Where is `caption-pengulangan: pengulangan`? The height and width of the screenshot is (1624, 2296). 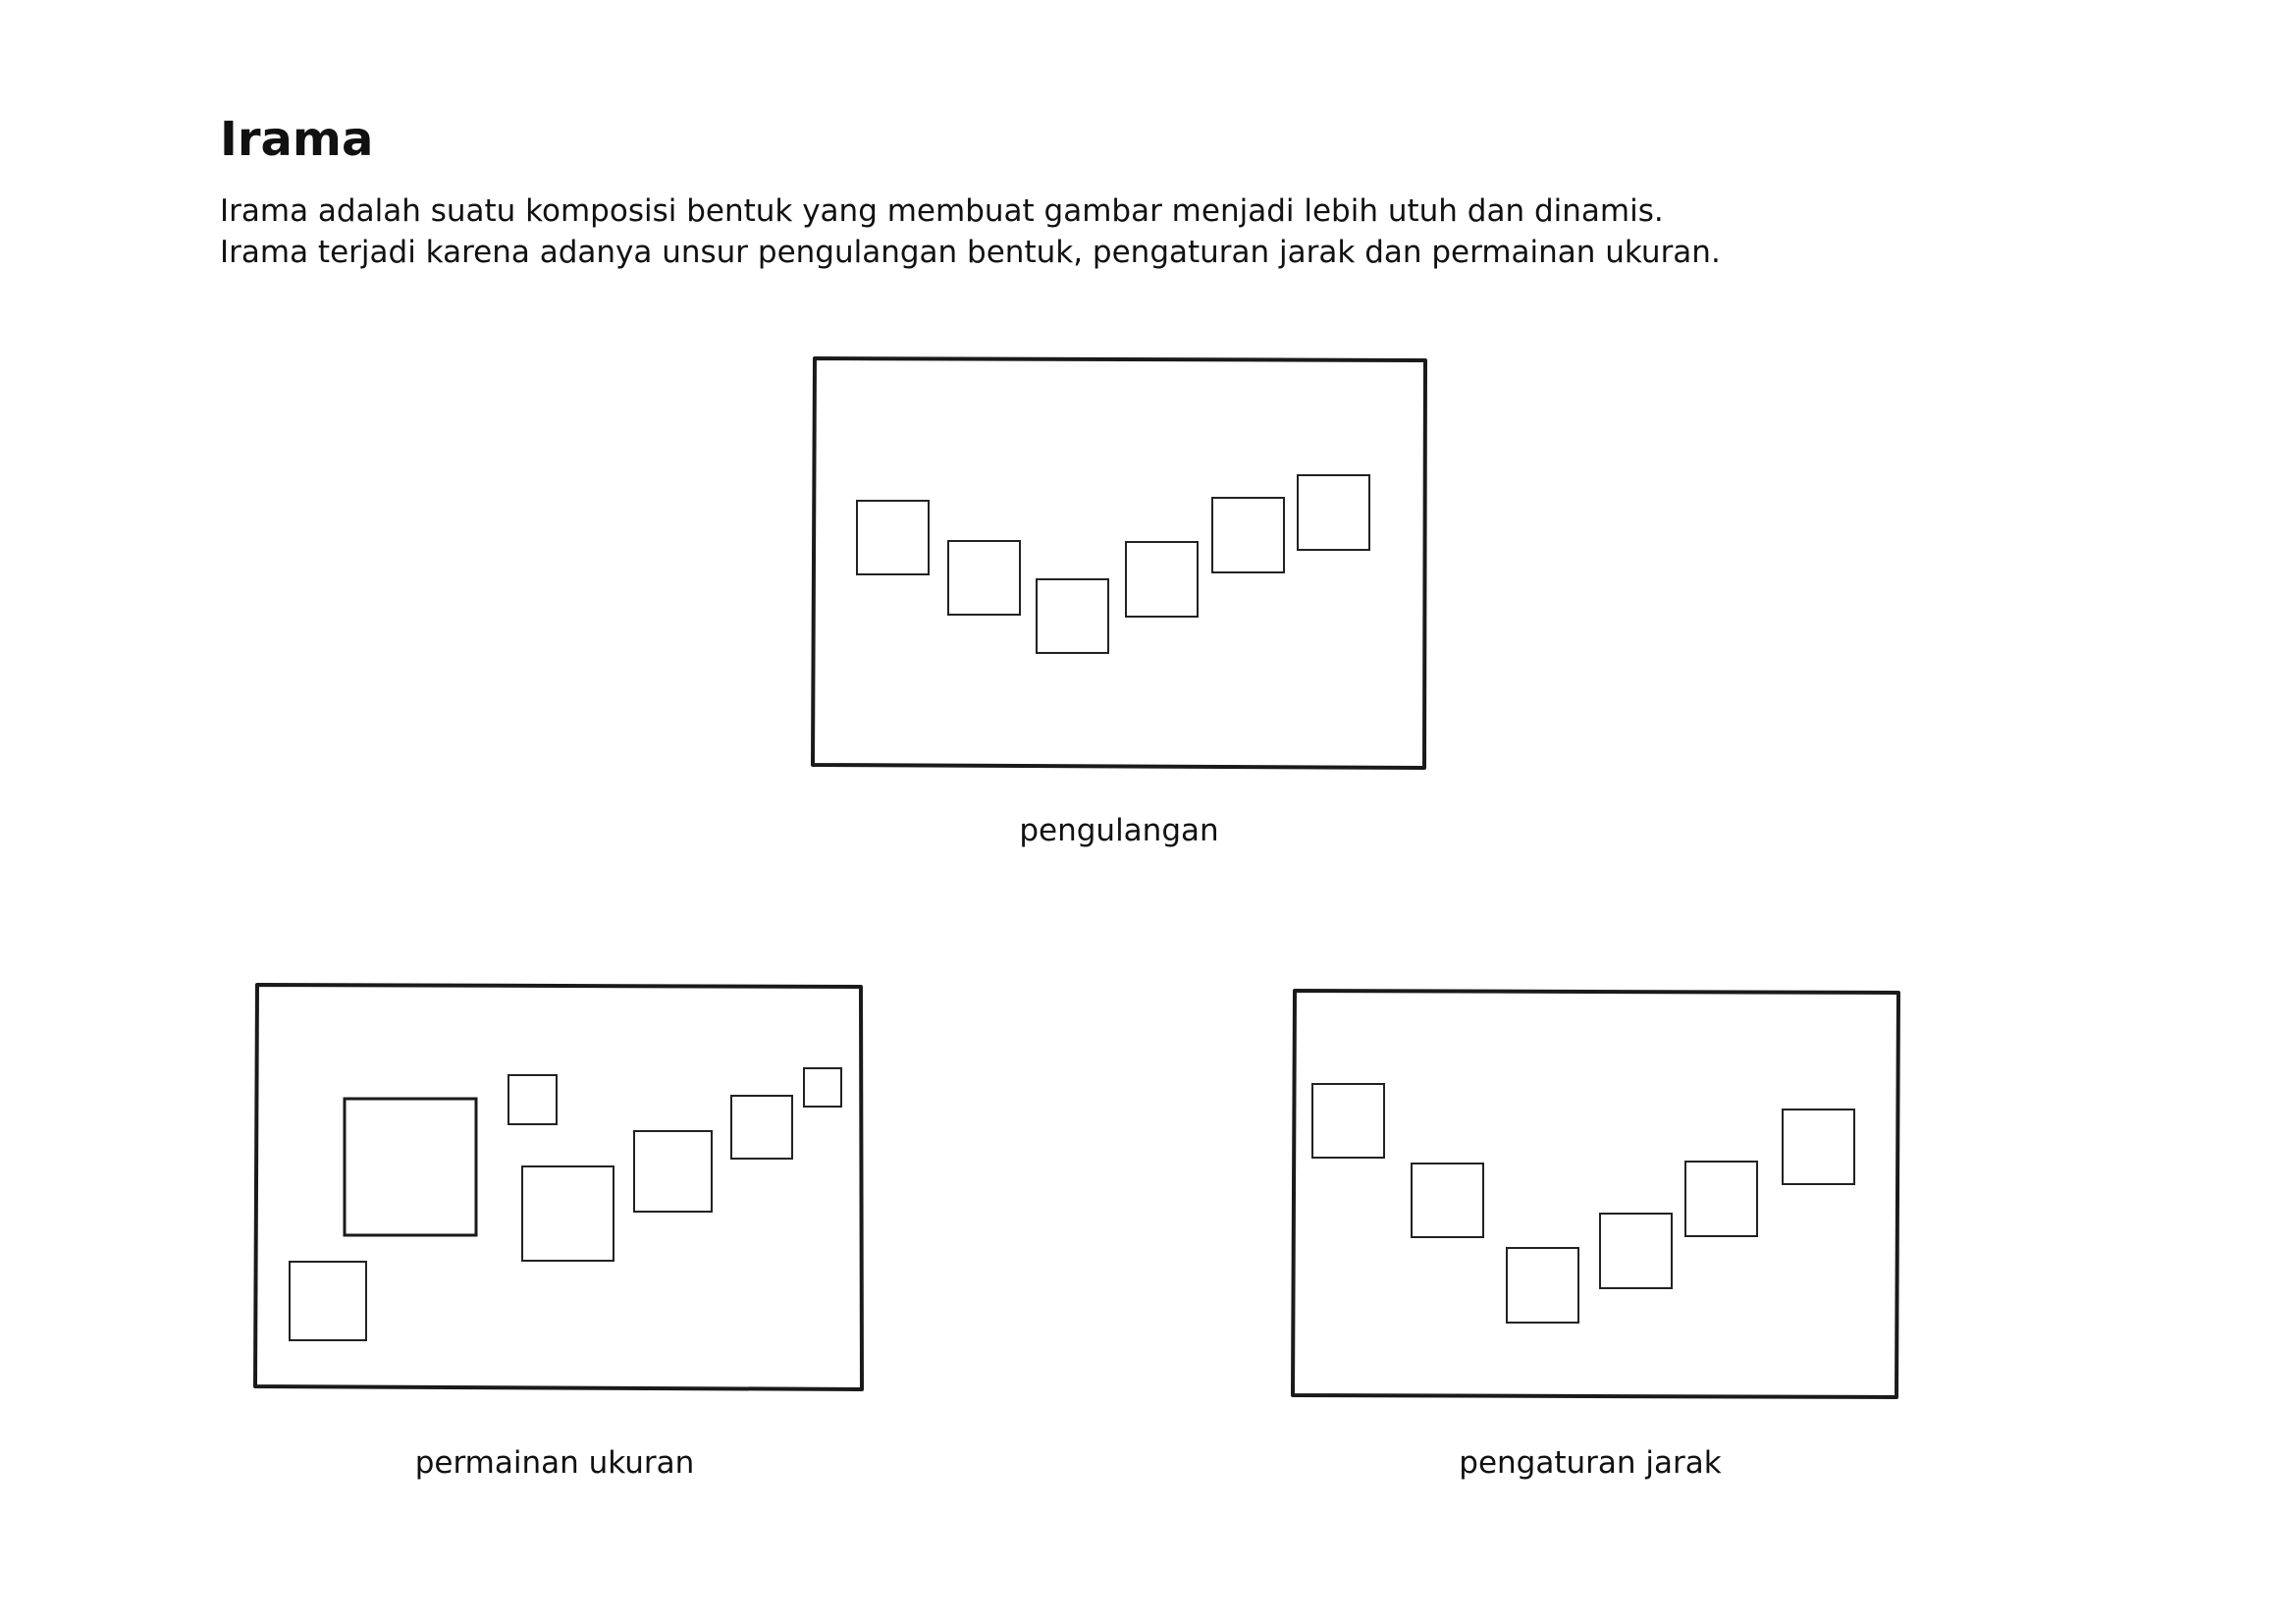
caption-pengulangan: pengulangan is located at coordinates (1119, 830).